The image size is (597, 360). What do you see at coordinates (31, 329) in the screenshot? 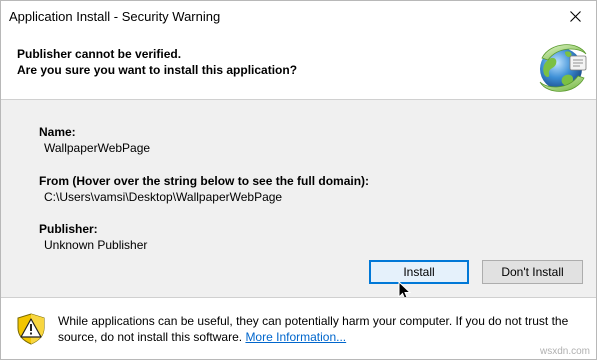
I see `warning-shield-icon` at bounding box center [31, 329].